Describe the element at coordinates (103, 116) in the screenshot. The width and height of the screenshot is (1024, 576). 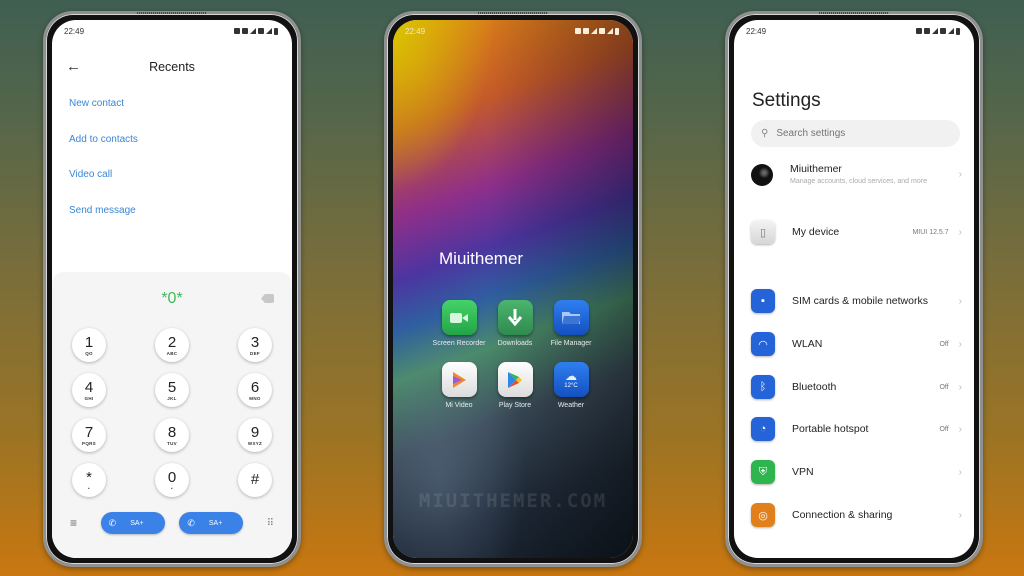
I see `new-contact-link: New contact` at that location.